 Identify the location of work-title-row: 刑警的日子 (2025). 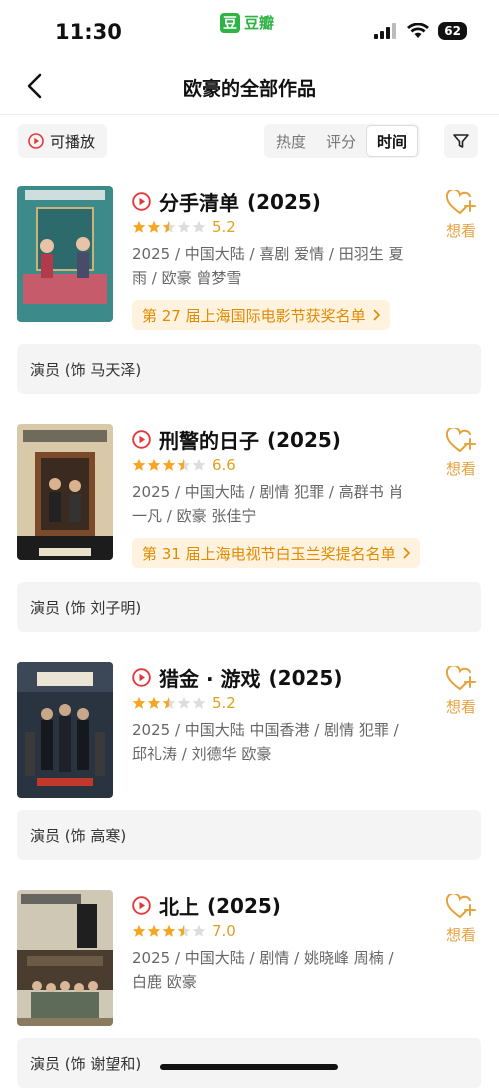
(236, 439).